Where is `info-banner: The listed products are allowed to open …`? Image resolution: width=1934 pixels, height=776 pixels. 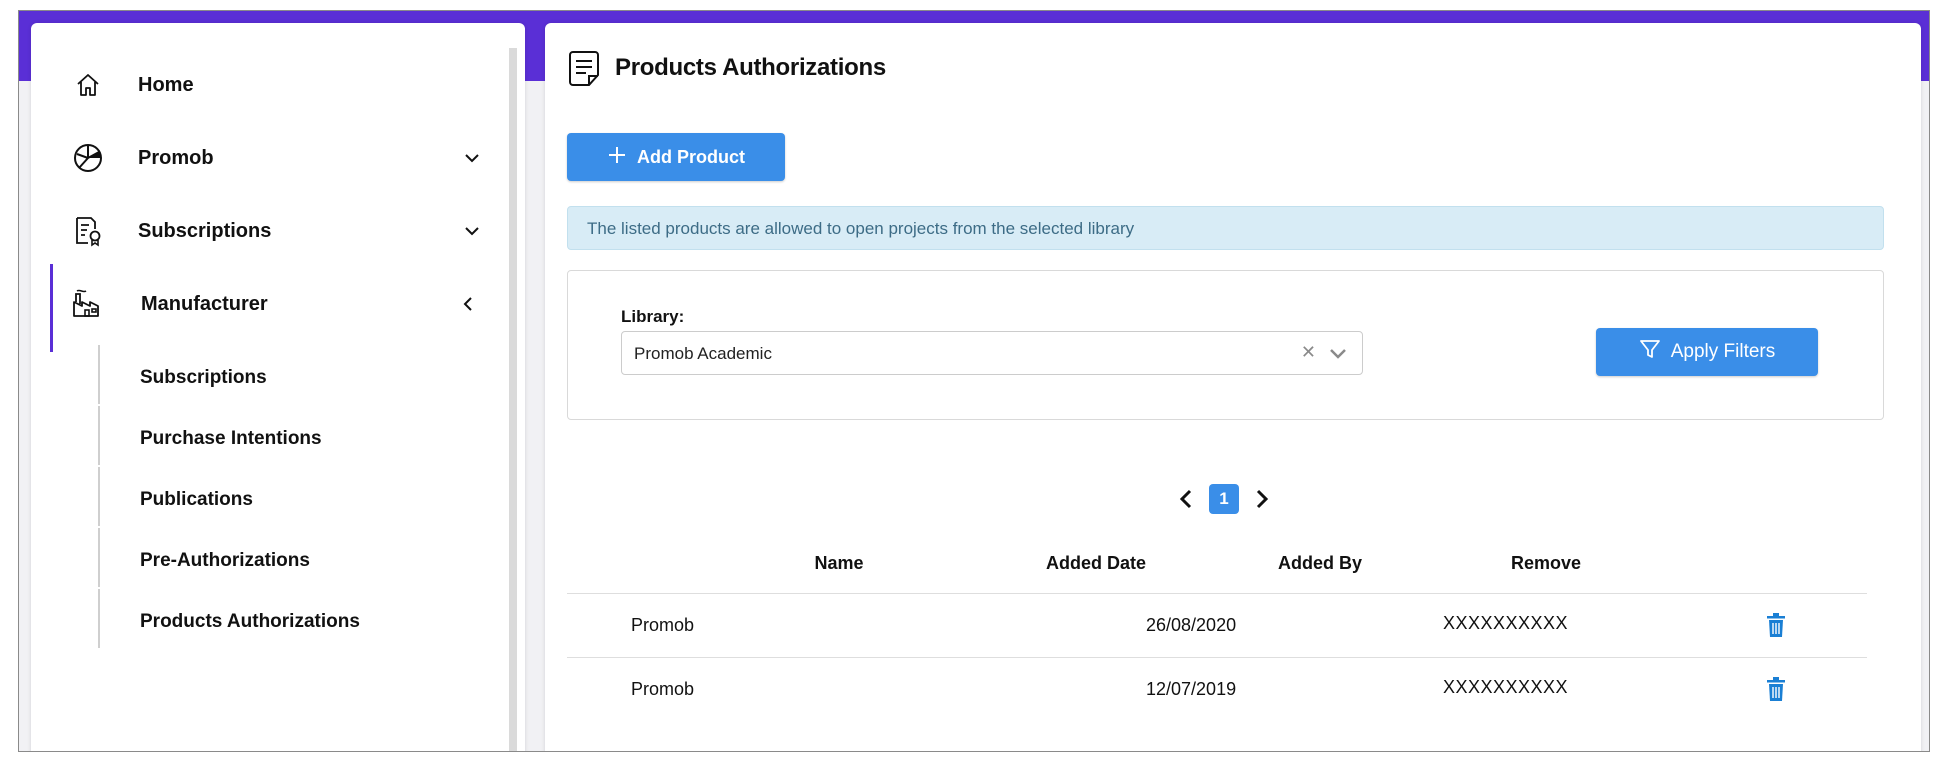
info-banner: The listed products are allowed to open … is located at coordinates (1225, 228).